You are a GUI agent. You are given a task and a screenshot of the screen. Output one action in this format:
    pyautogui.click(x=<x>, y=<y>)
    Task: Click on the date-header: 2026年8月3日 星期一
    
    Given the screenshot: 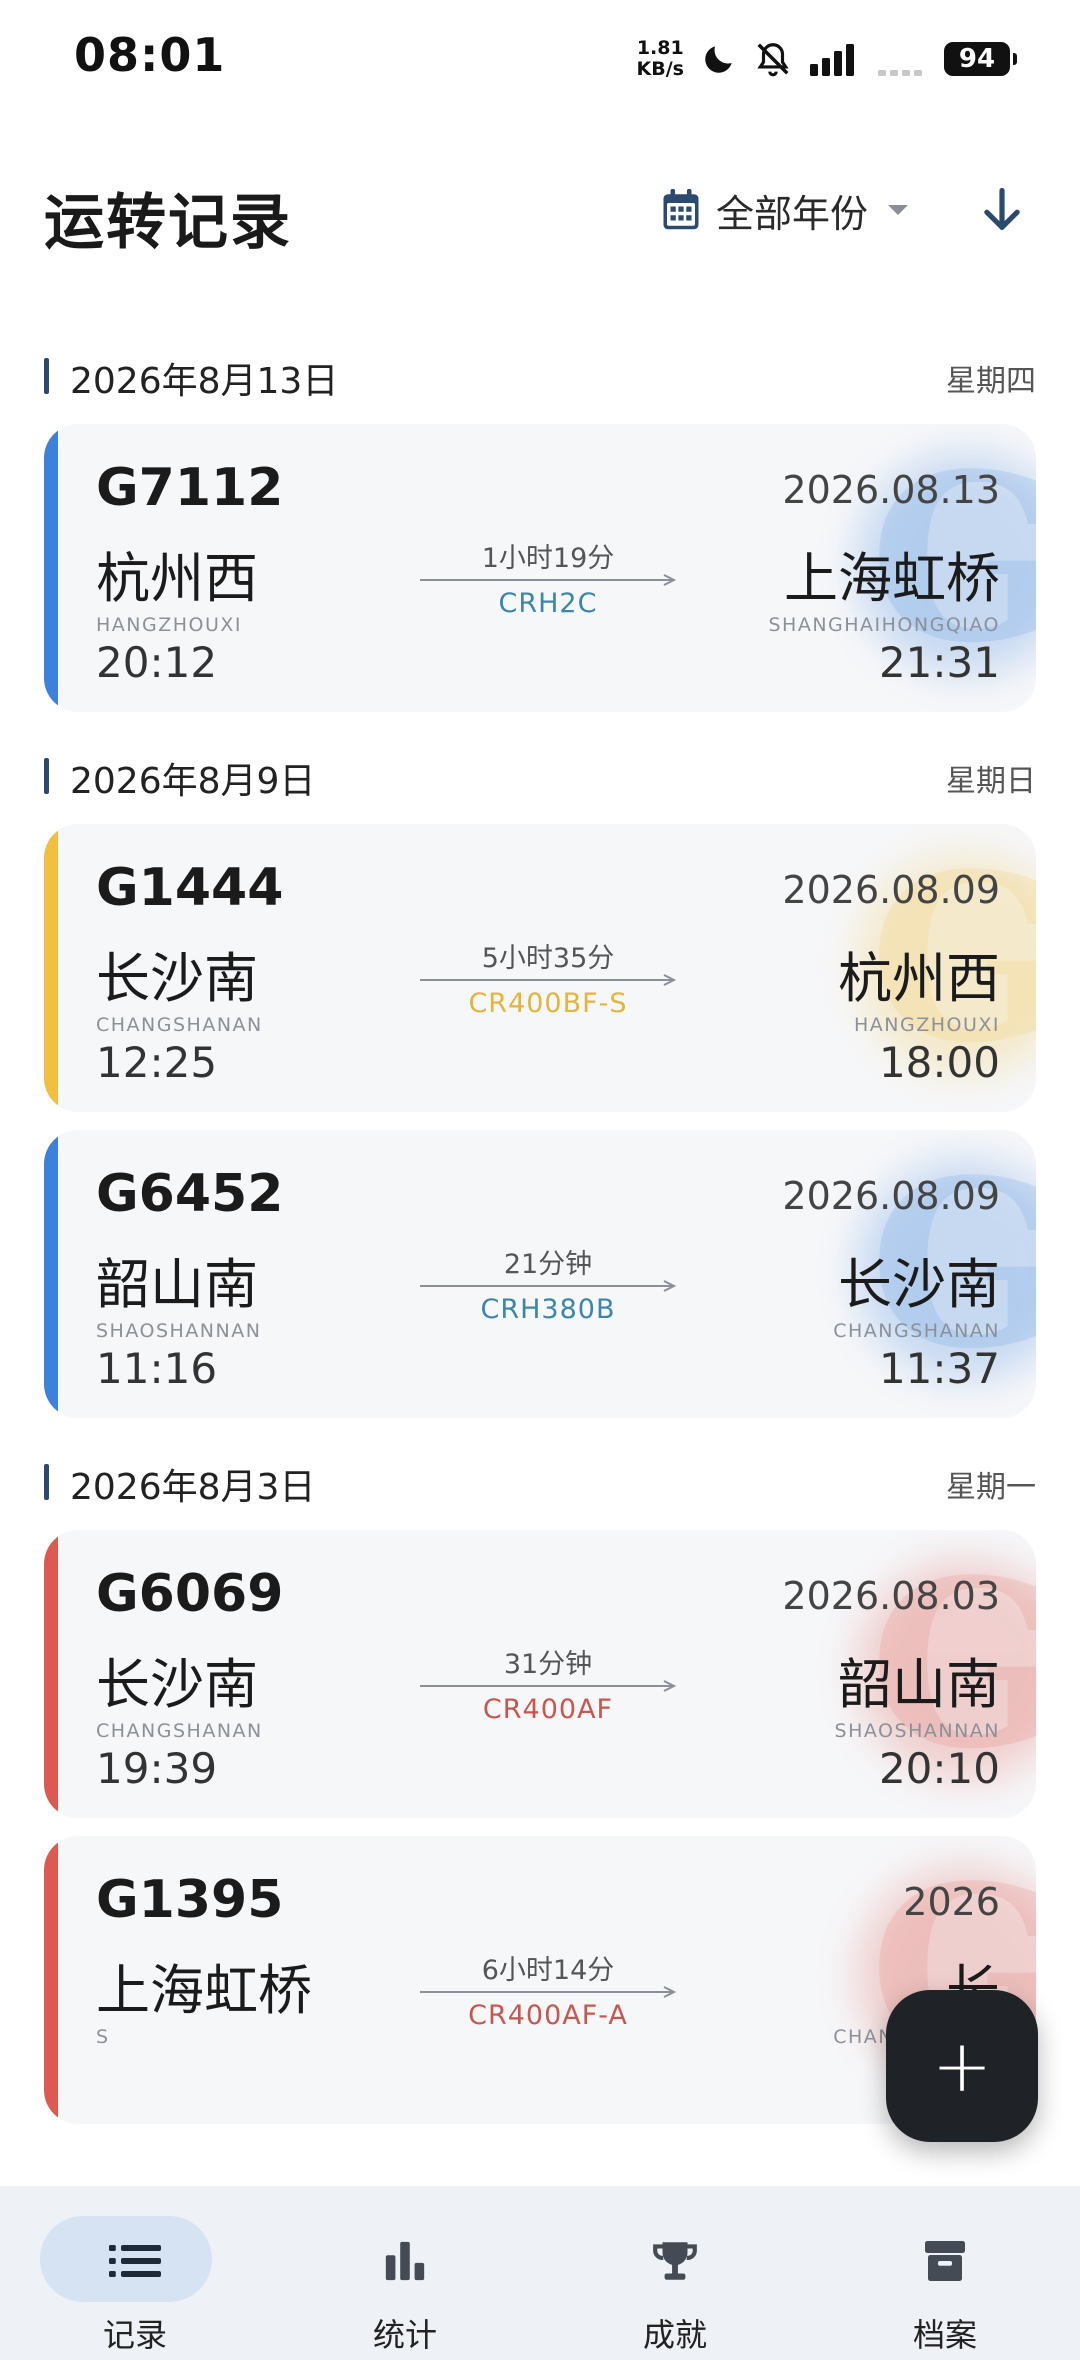 What is the action you would take?
    pyautogui.click(x=540, y=1480)
    